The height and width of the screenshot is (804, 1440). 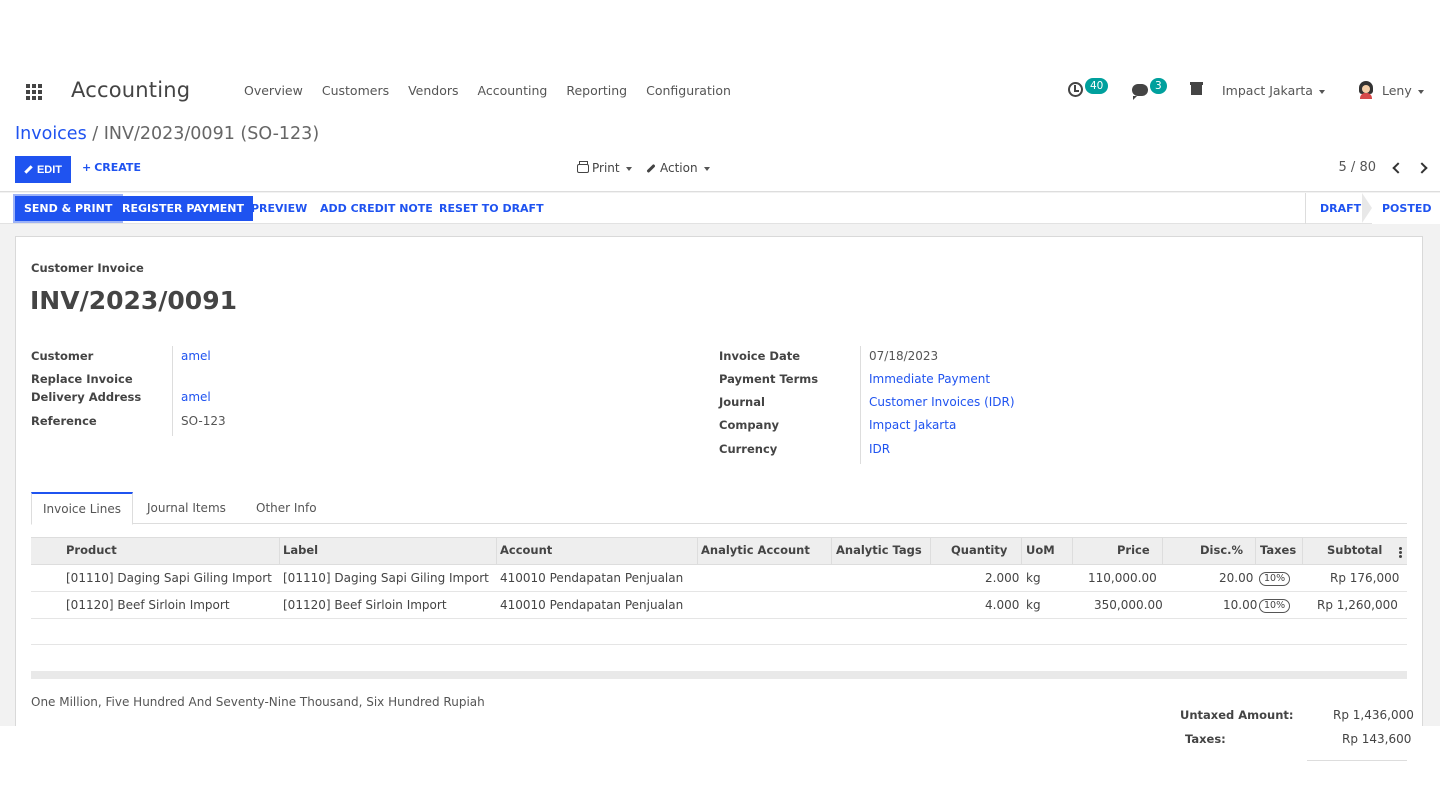 What do you see at coordinates (748, 449) in the screenshot?
I see `currency-label: Currency` at bounding box center [748, 449].